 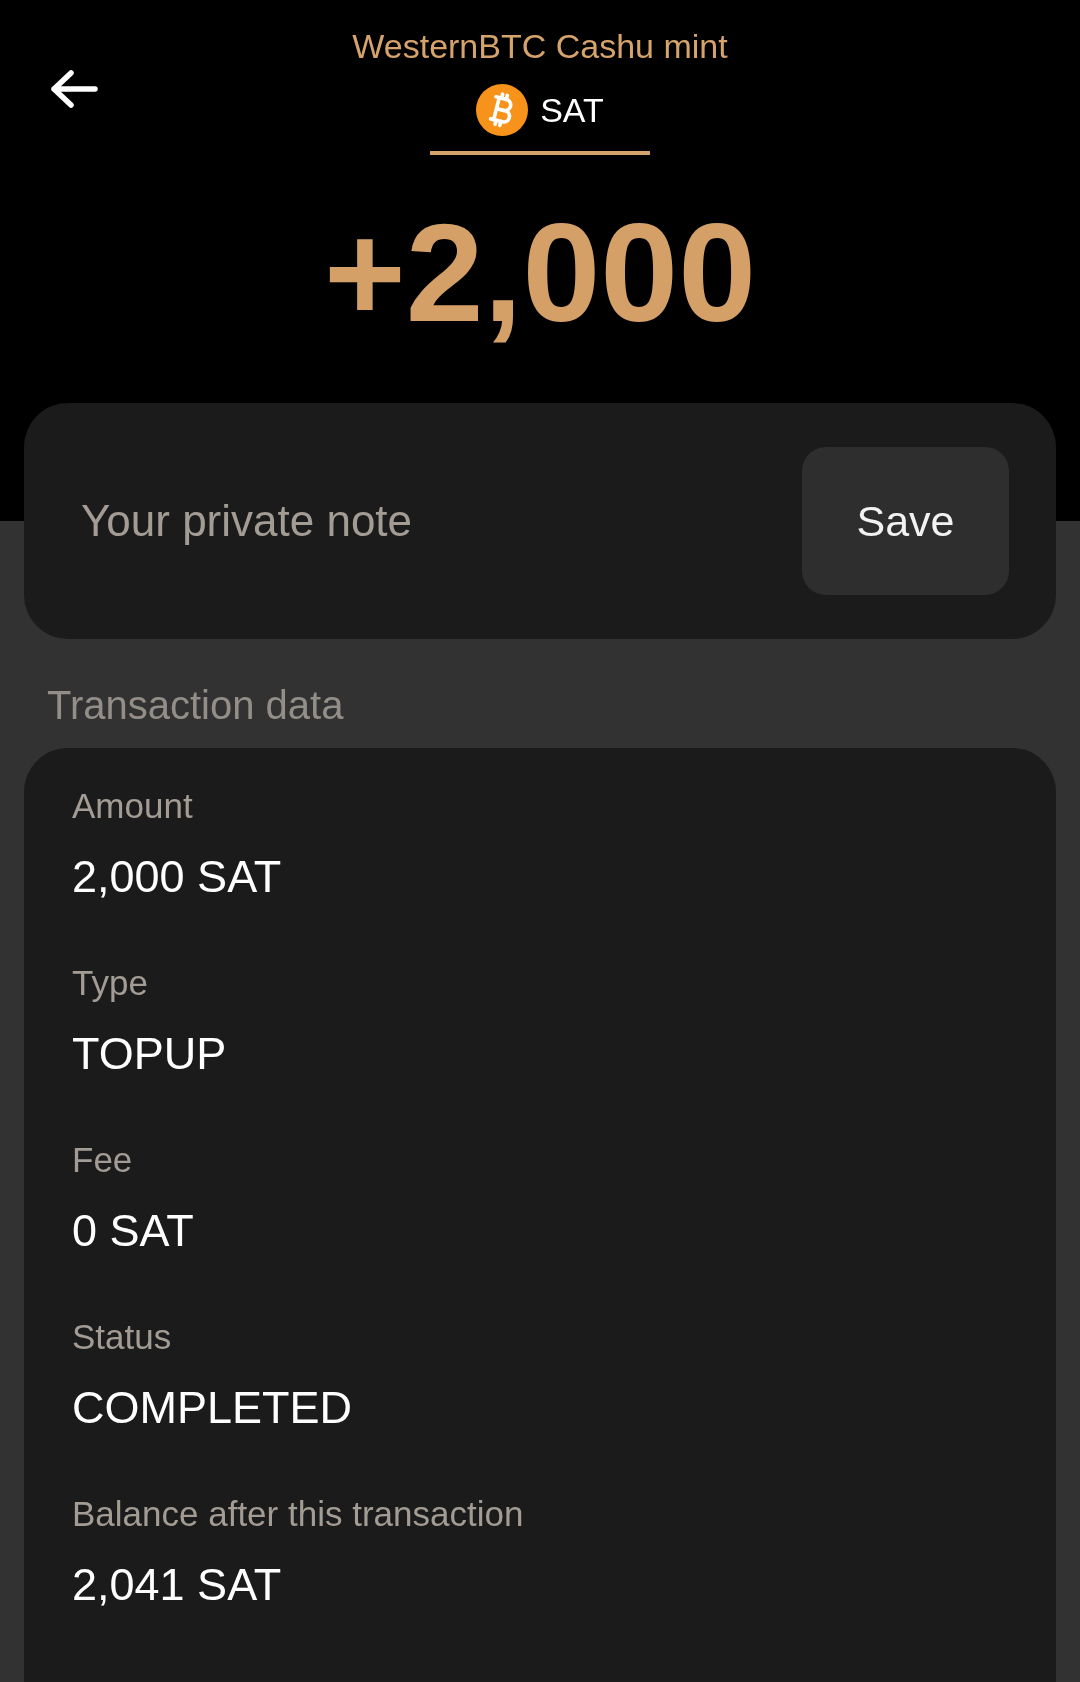 I want to click on section-title: Transaction data, so click(x=195, y=705).